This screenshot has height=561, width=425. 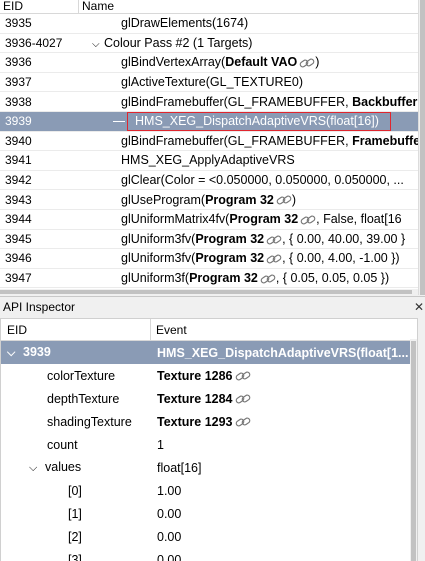 What do you see at coordinates (195, 398) in the screenshot?
I see `param-value: Texture 1284` at bounding box center [195, 398].